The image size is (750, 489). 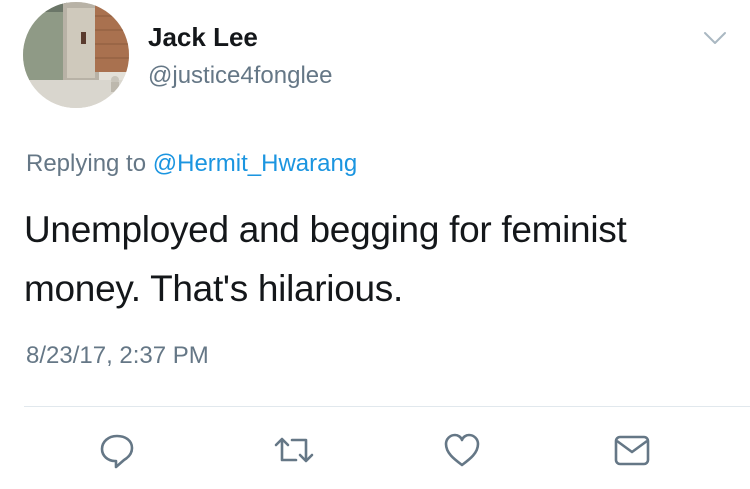 I want to click on retweet-button, so click(x=294, y=450).